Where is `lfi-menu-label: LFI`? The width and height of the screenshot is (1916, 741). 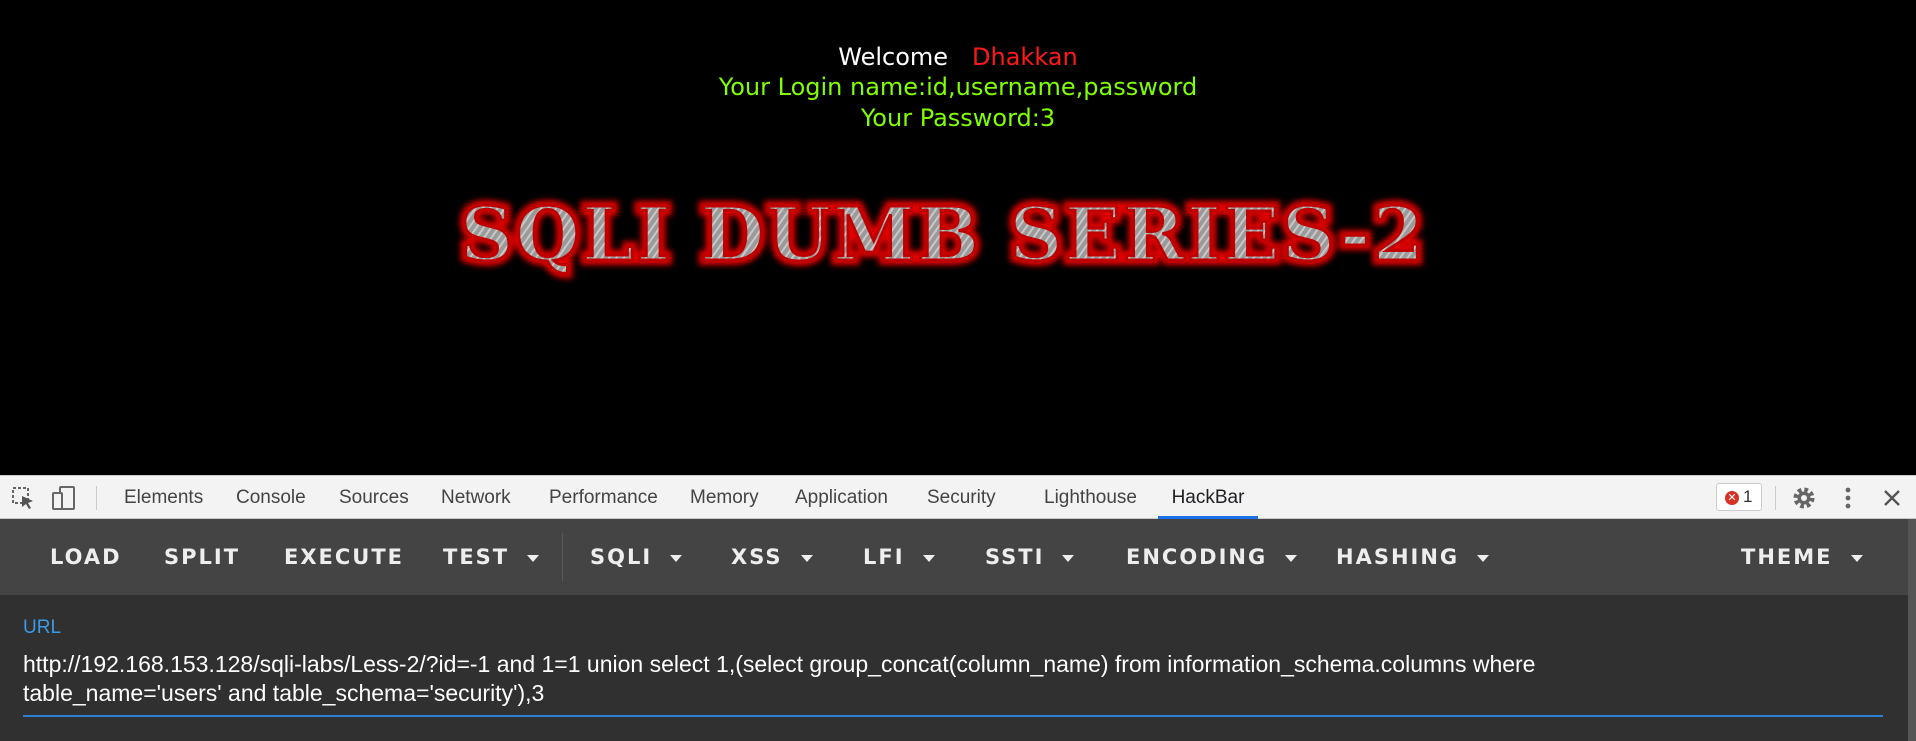 lfi-menu-label: LFI is located at coordinates (884, 557).